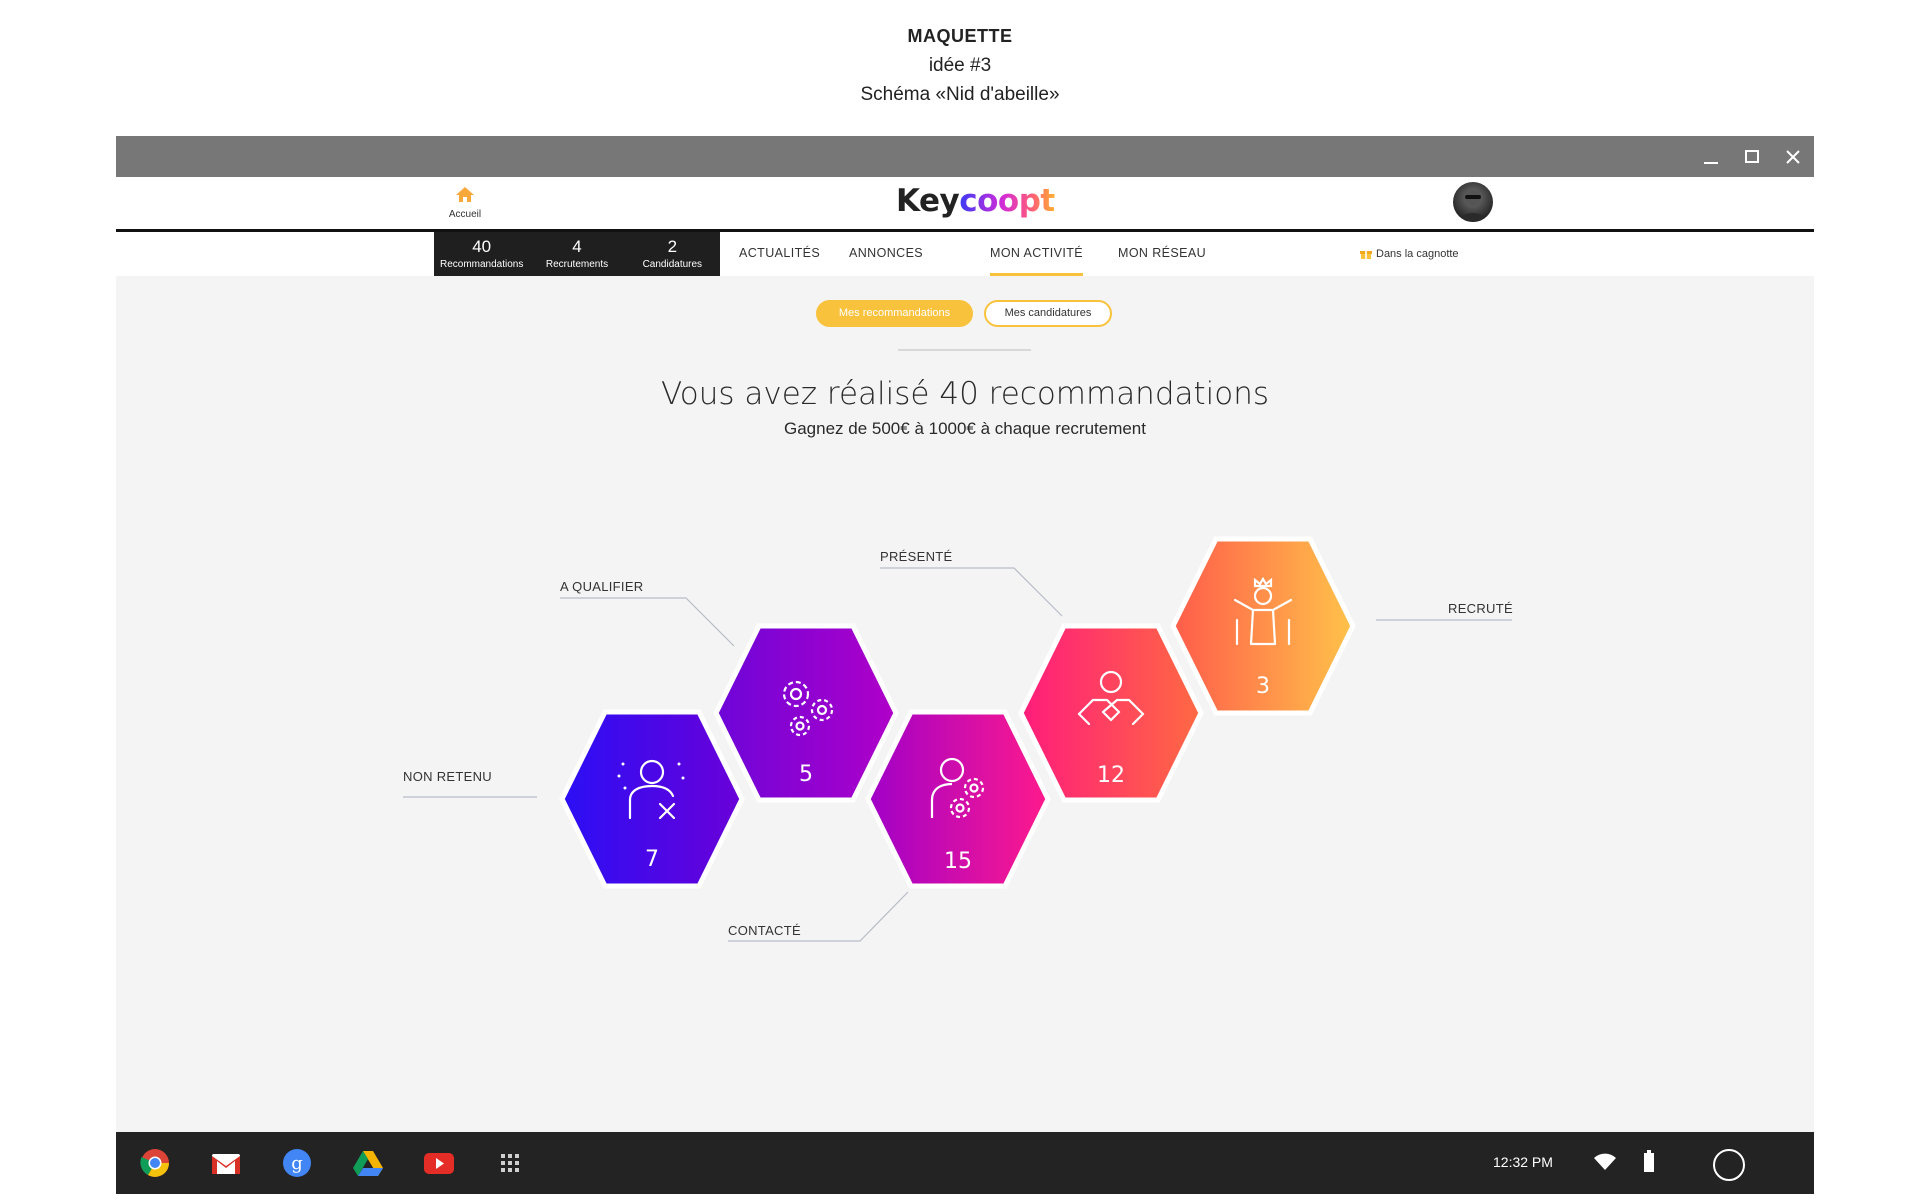 The width and height of the screenshot is (1920, 1200). I want to click on hex-a-qualifier: 5, so click(806, 713).